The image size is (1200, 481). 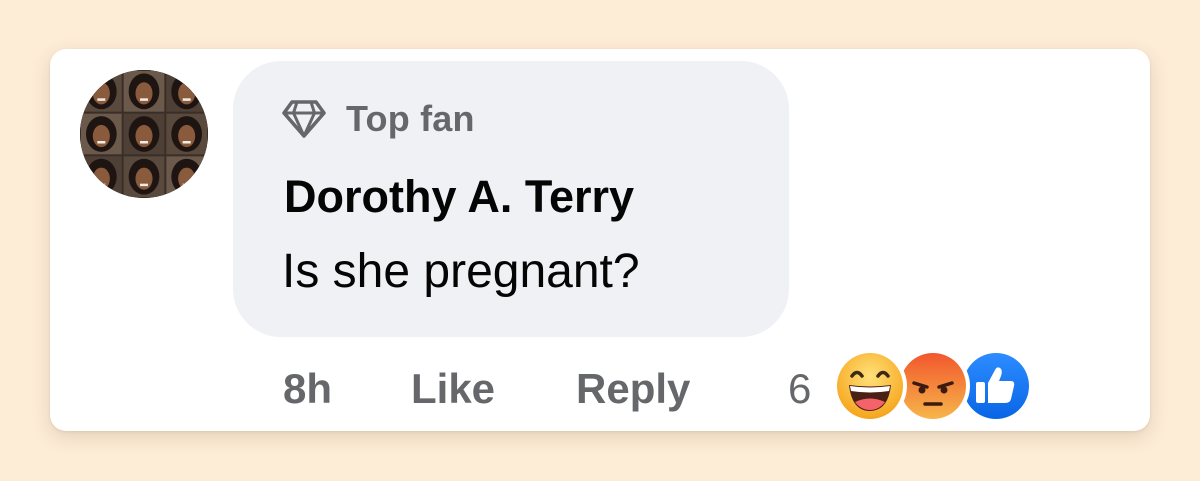 I want to click on comment-timestamp: 8h, so click(x=307, y=389).